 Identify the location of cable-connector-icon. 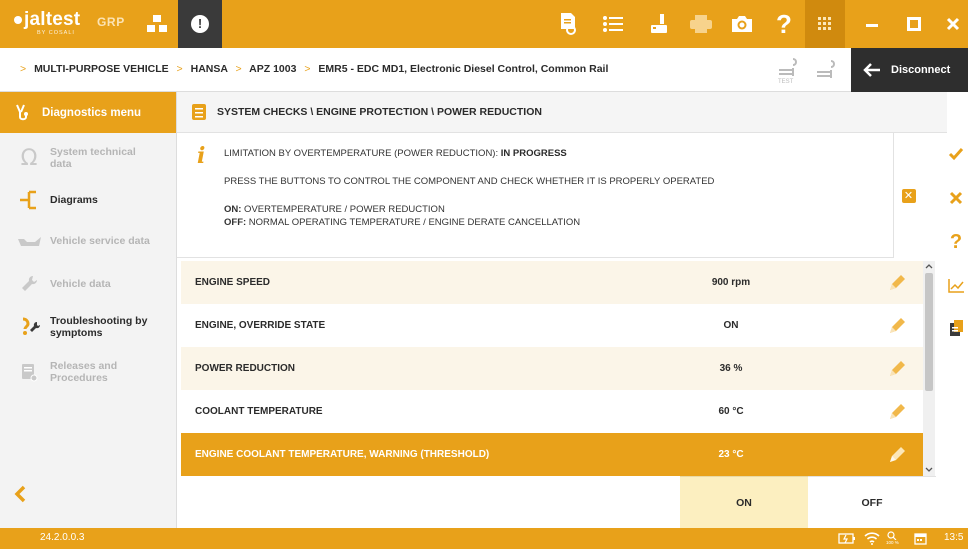
(827, 70).